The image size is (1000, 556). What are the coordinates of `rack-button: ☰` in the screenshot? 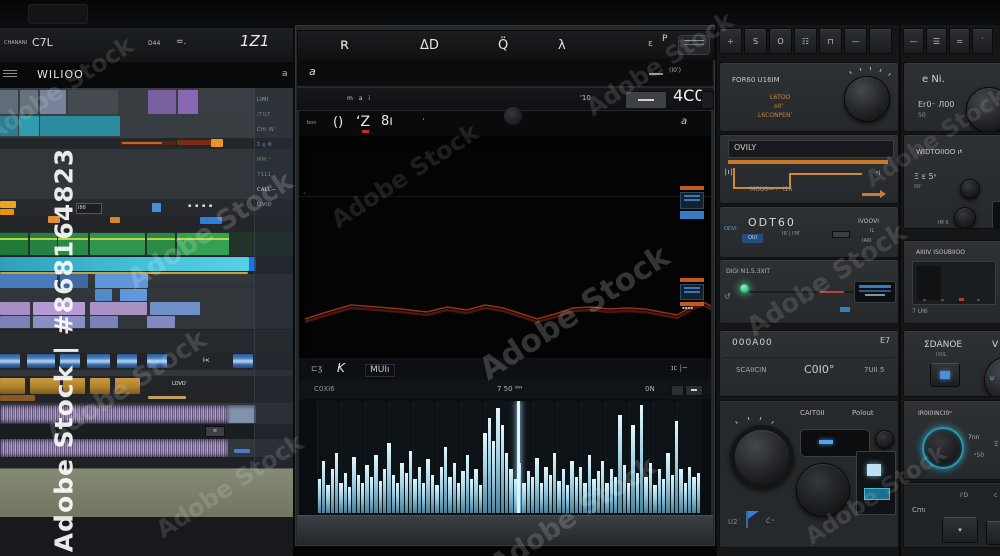 It's located at (936, 41).